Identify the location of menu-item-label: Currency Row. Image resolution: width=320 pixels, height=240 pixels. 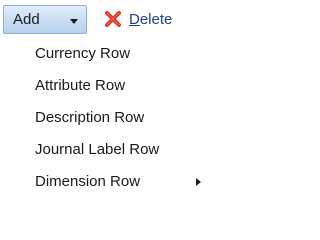
(83, 53).